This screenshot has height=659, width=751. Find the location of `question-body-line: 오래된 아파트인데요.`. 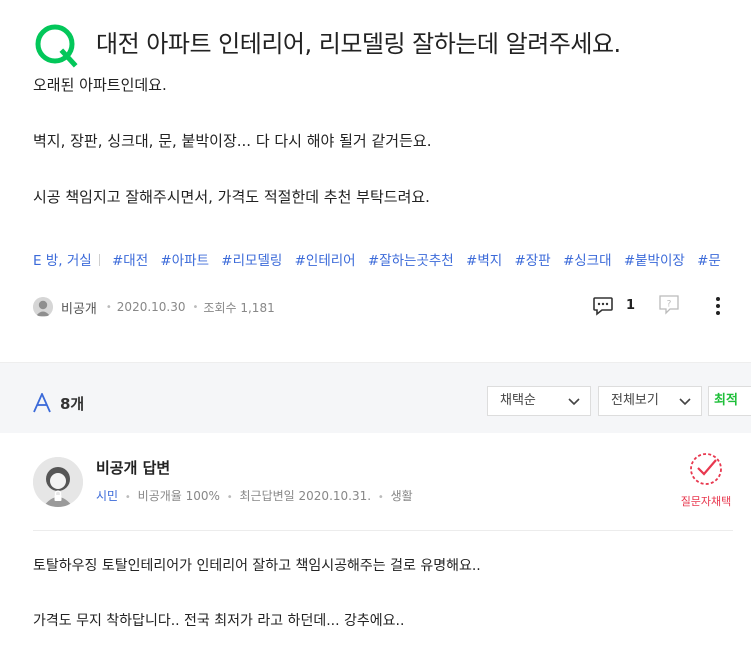

question-body-line: 오래된 아파트인데요. is located at coordinates (100, 85).